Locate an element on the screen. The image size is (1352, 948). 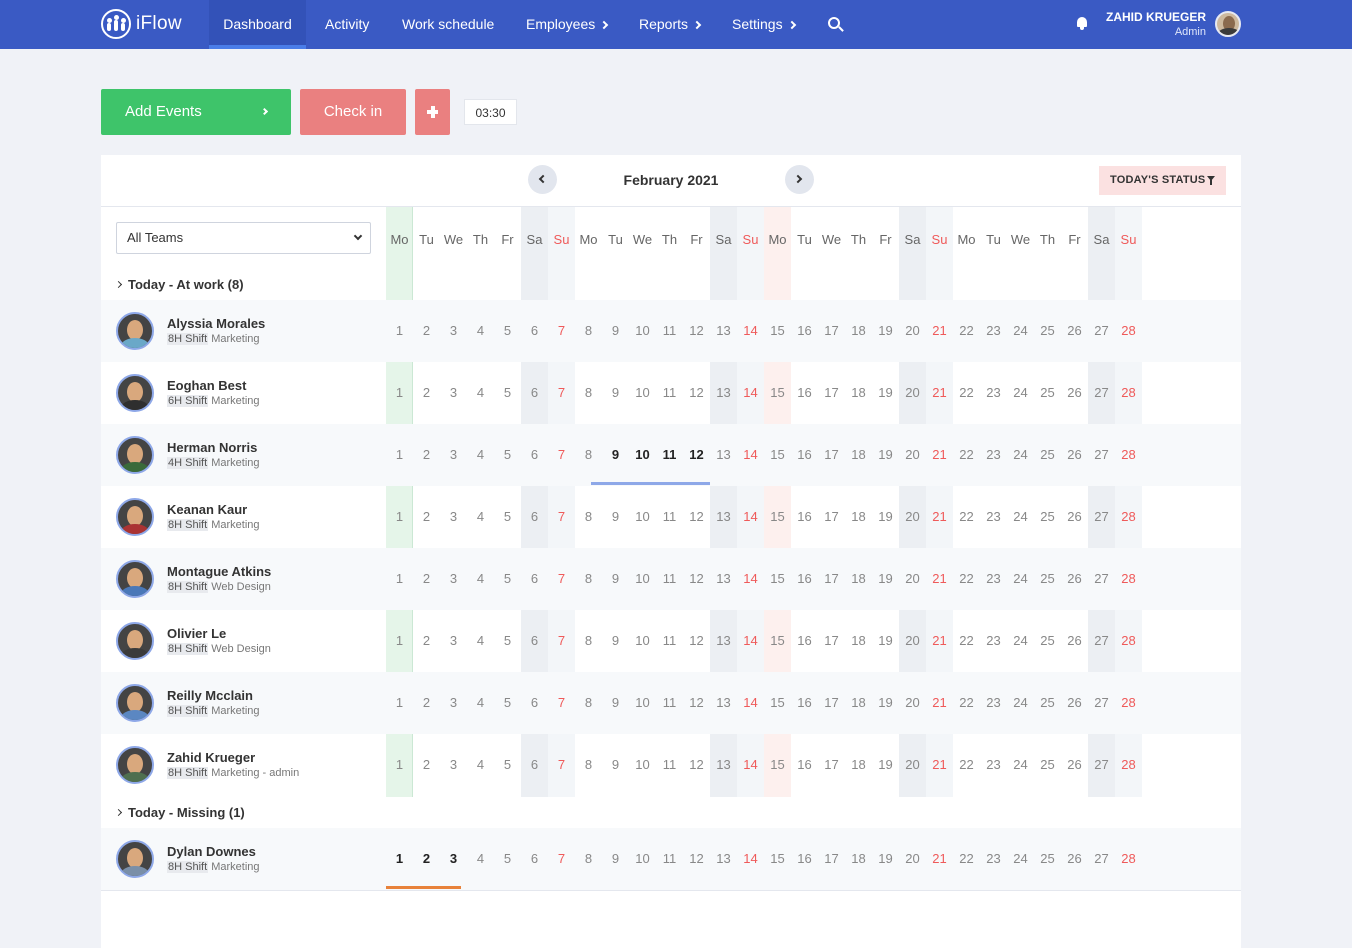
day-cell: 19 is located at coordinates (885, 859).